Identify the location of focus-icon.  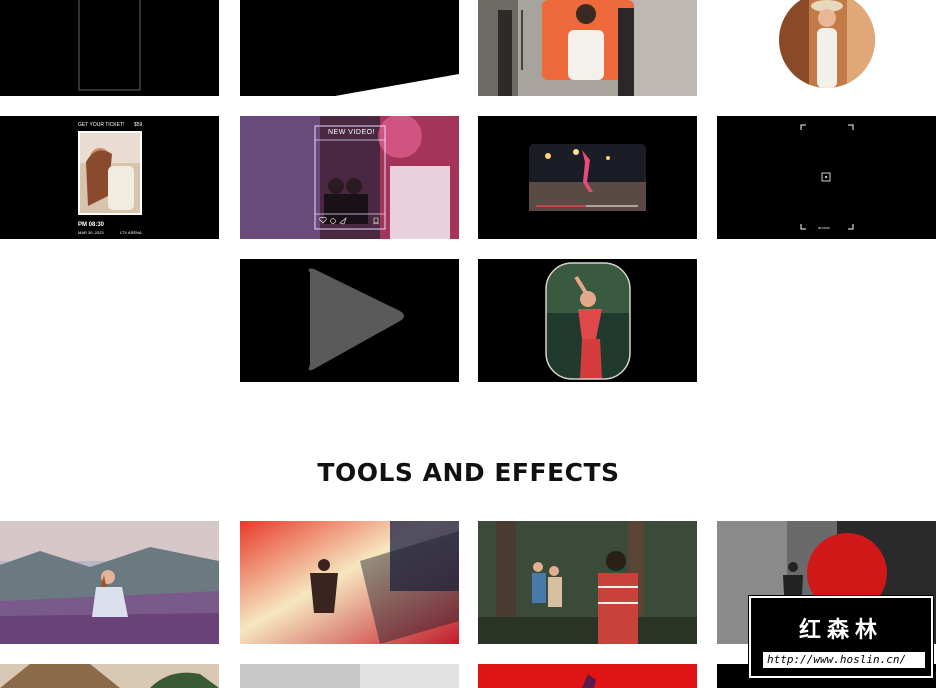
(826, 177).